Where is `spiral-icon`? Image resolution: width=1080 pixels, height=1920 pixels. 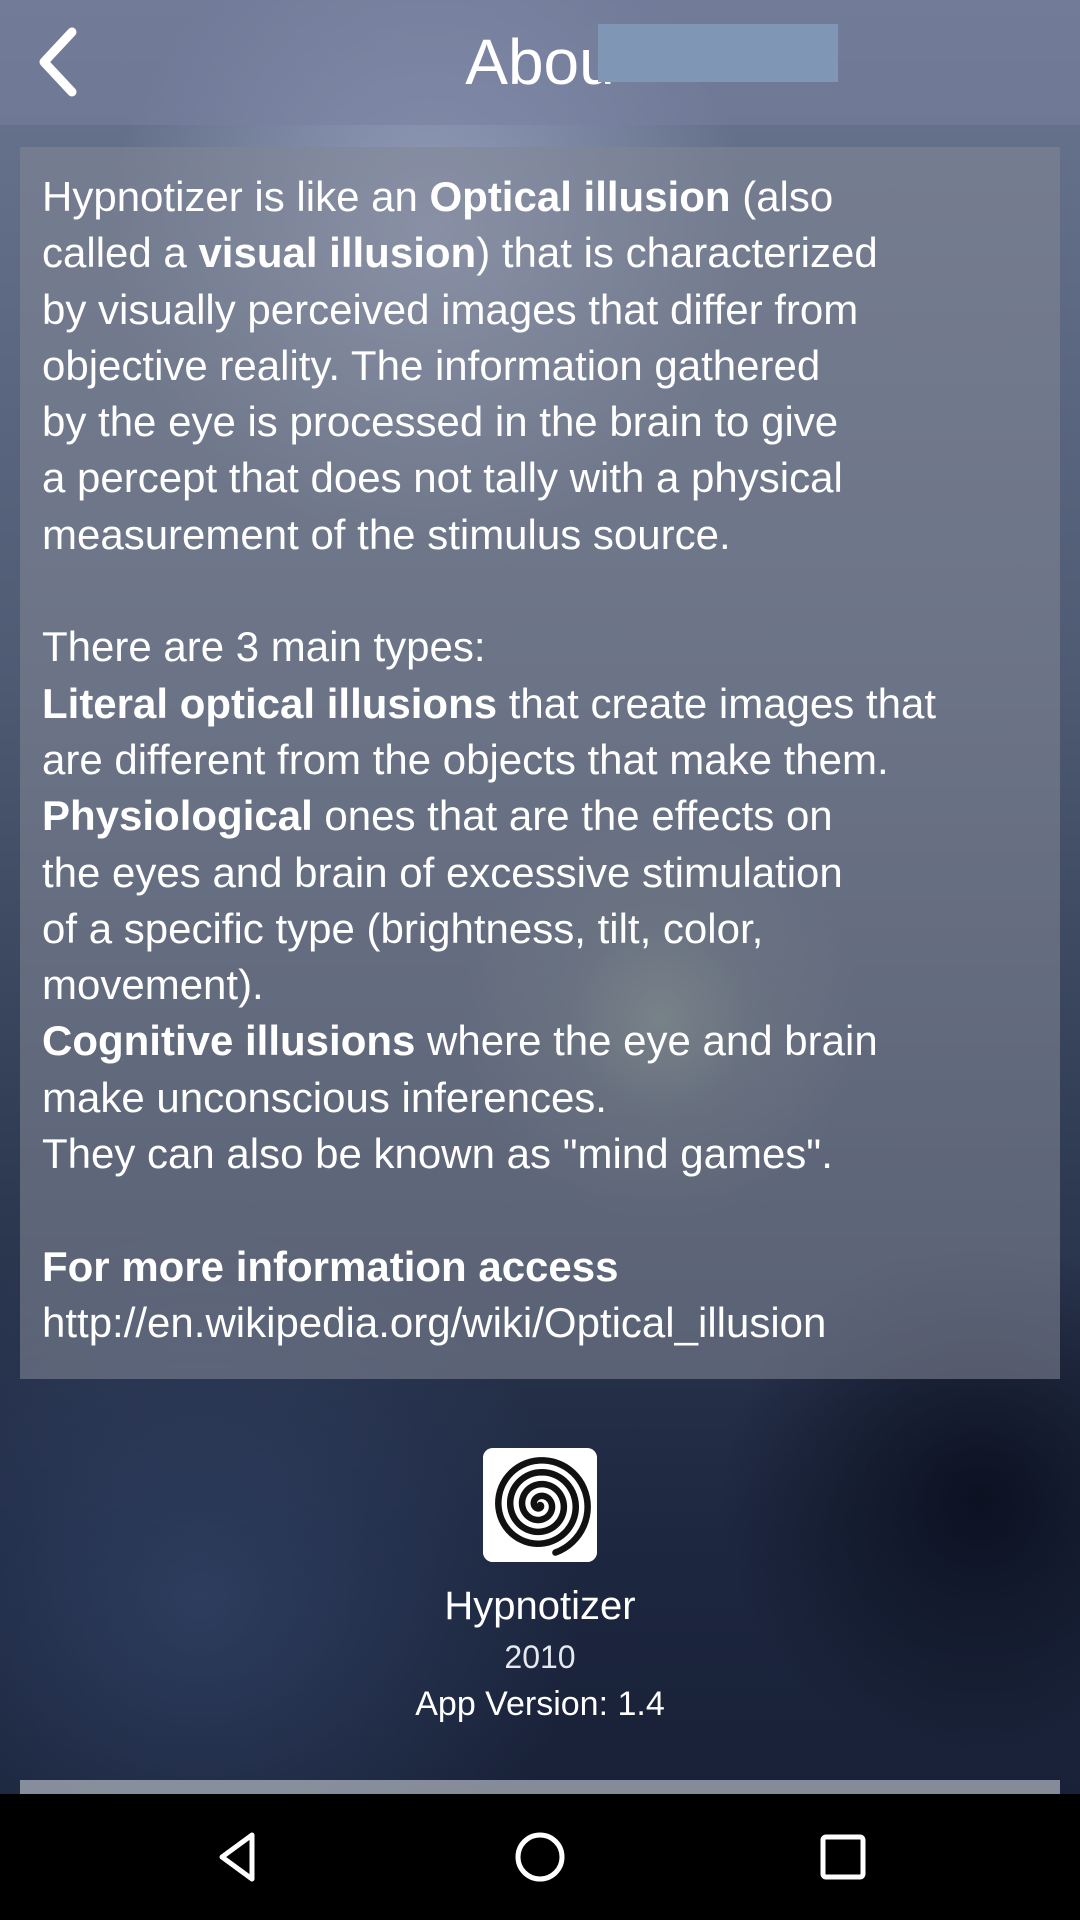
spiral-icon is located at coordinates (540, 1505).